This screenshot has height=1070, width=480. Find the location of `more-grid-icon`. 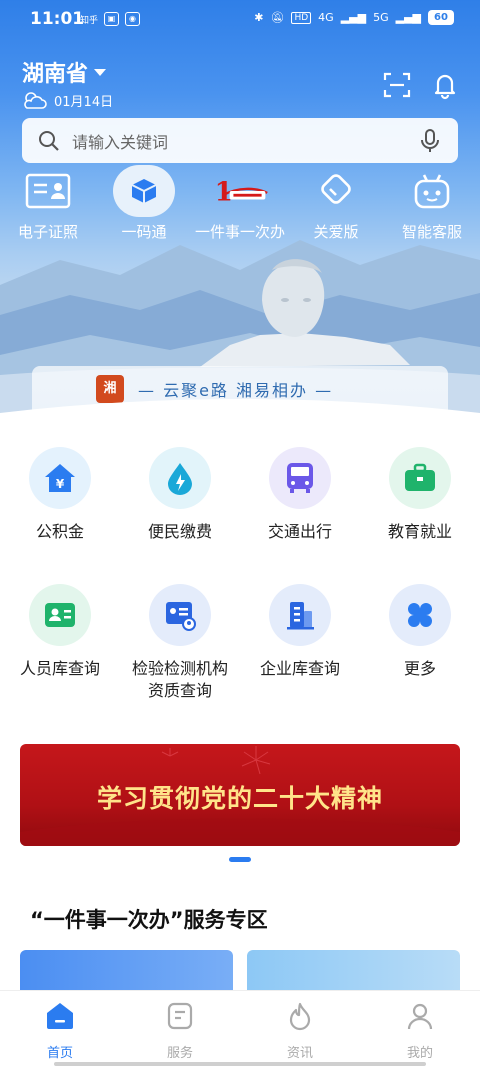

more-grid-icon is located at coordinates (420, 615).